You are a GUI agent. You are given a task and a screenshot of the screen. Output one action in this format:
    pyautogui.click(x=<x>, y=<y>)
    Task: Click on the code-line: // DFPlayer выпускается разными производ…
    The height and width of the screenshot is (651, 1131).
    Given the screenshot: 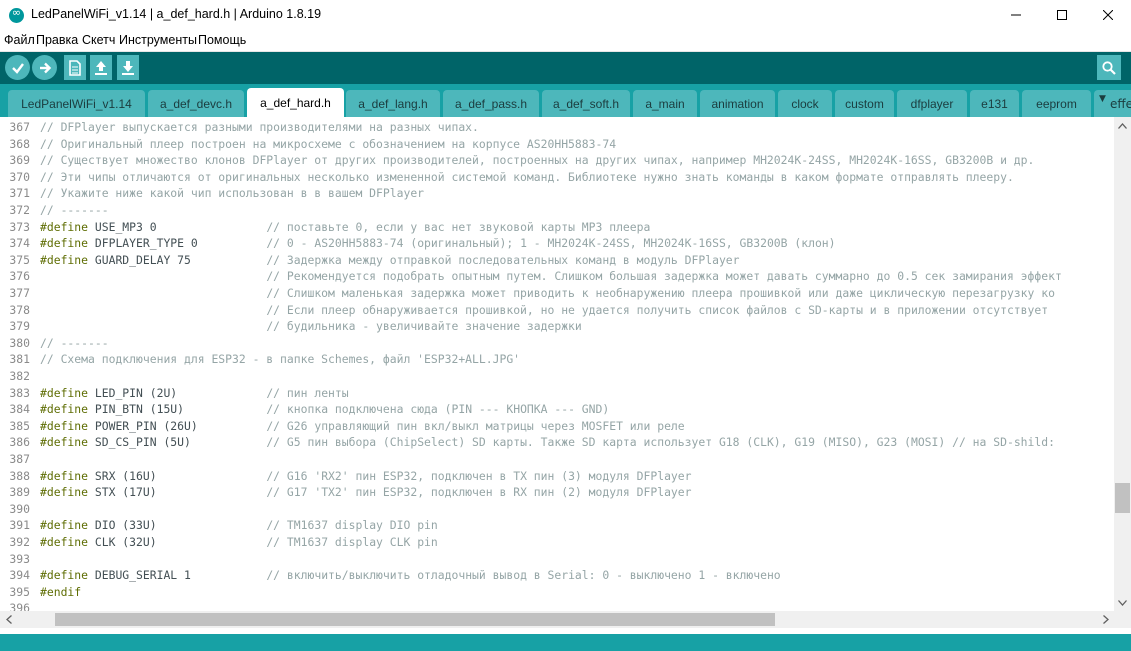 What is the action you would take?
    pyautogui.click(x=259, y=127)
    